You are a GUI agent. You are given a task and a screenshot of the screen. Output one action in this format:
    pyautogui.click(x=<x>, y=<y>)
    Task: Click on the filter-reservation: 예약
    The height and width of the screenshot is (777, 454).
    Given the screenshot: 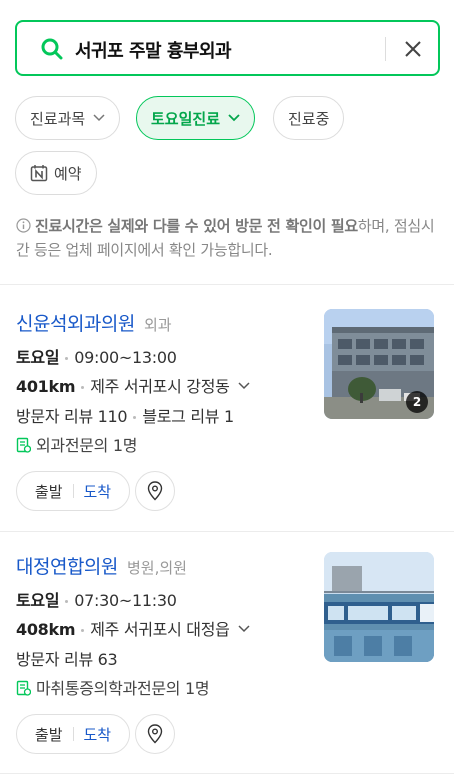 What is the action you would take?
    pyautogui.click(x=56, y=173)
    